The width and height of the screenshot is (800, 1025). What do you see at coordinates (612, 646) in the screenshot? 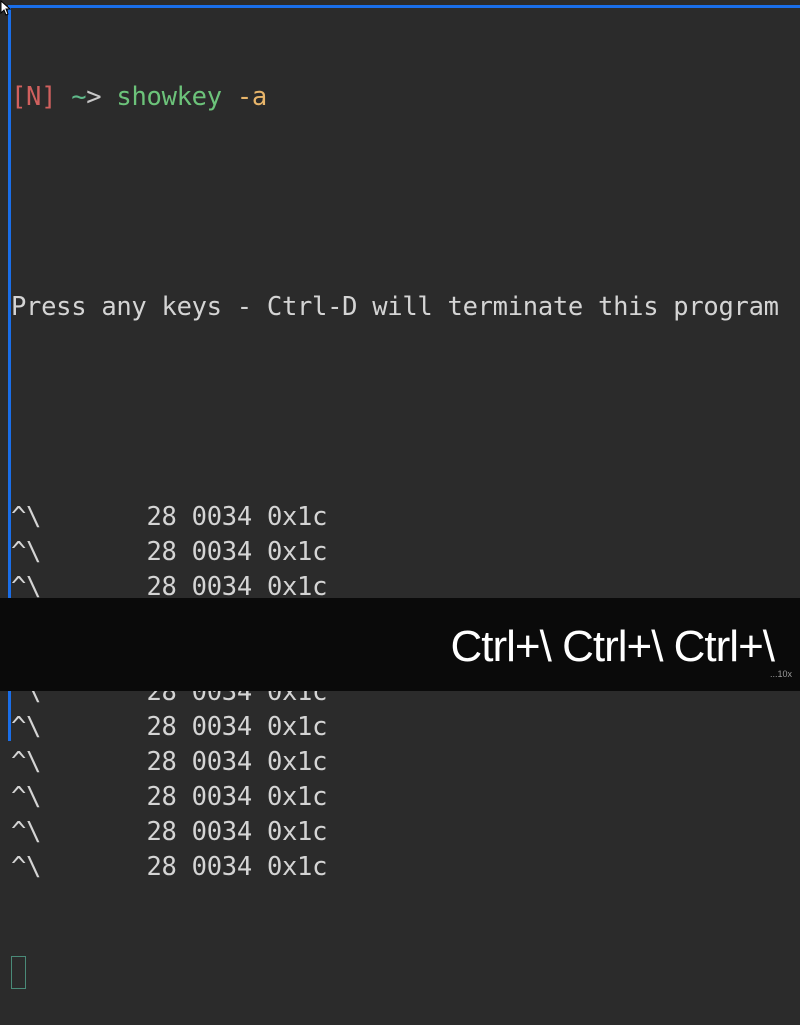
I see `keystroke-text: Ctrl+\ Ctrl+\ Ctrl+\` at bounding box center [612, 646].